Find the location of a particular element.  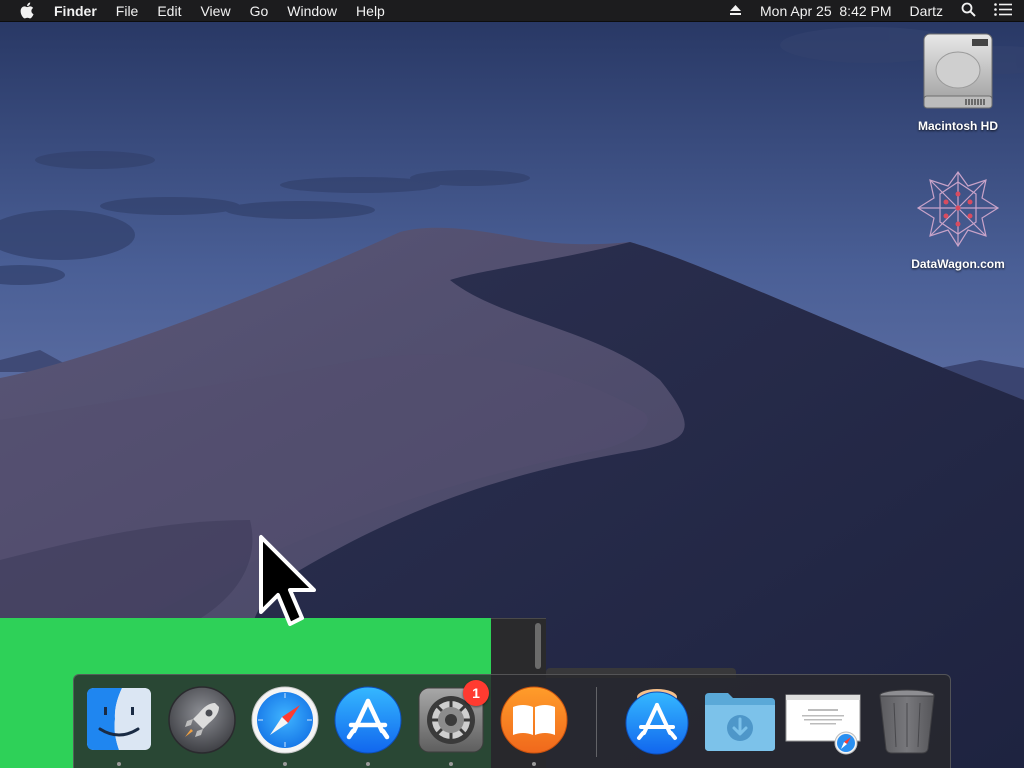

dock-item-finder is located at coordinates (119, 720).